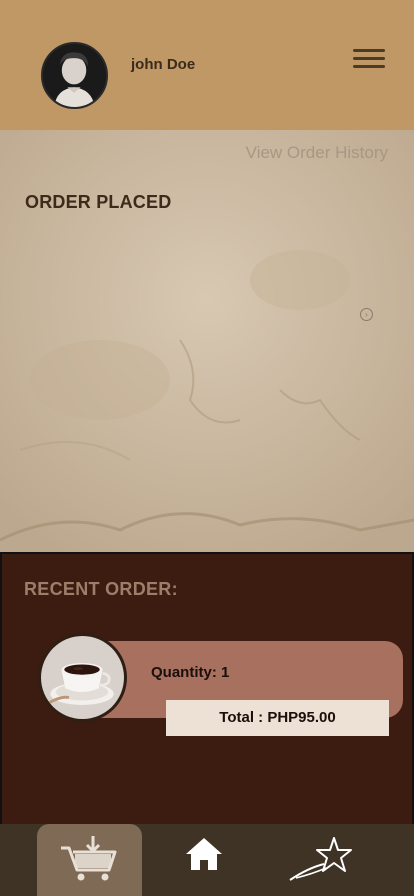 The height and width of the screenshot is (896, 414). I want to click on avatar, so click(74, 75).